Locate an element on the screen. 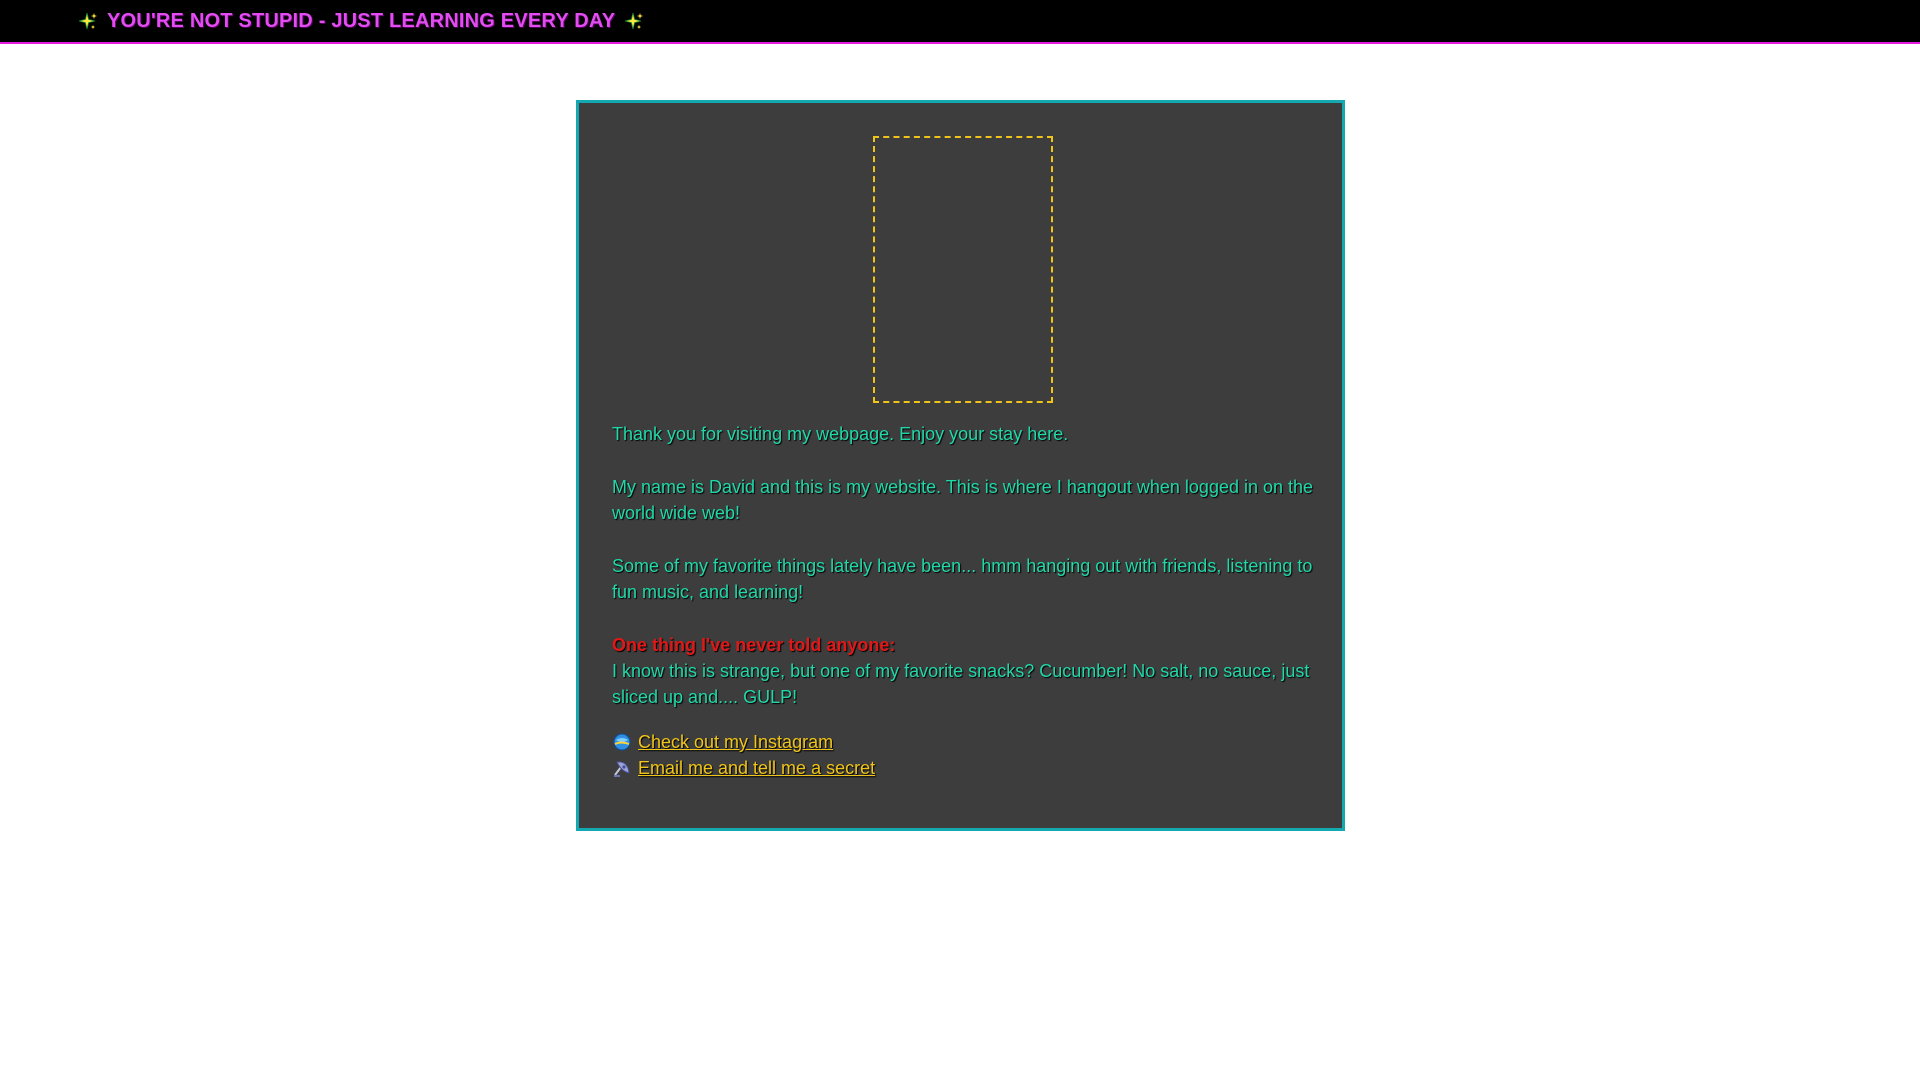 The image size is (1920, 1080). secret-heading: One thing I've never told anyone: is located at coordinates (754, 645).